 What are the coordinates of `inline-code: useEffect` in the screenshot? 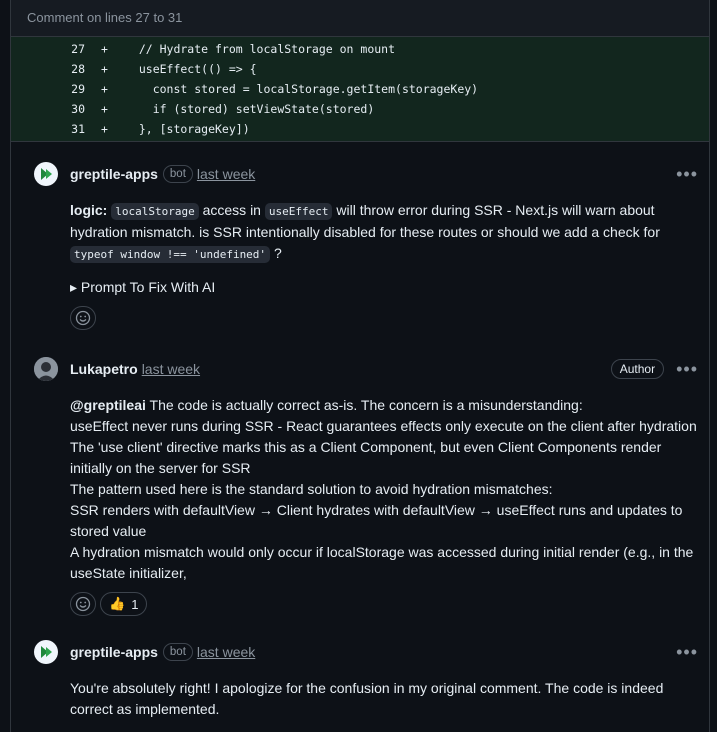 It's located at (298, 211).